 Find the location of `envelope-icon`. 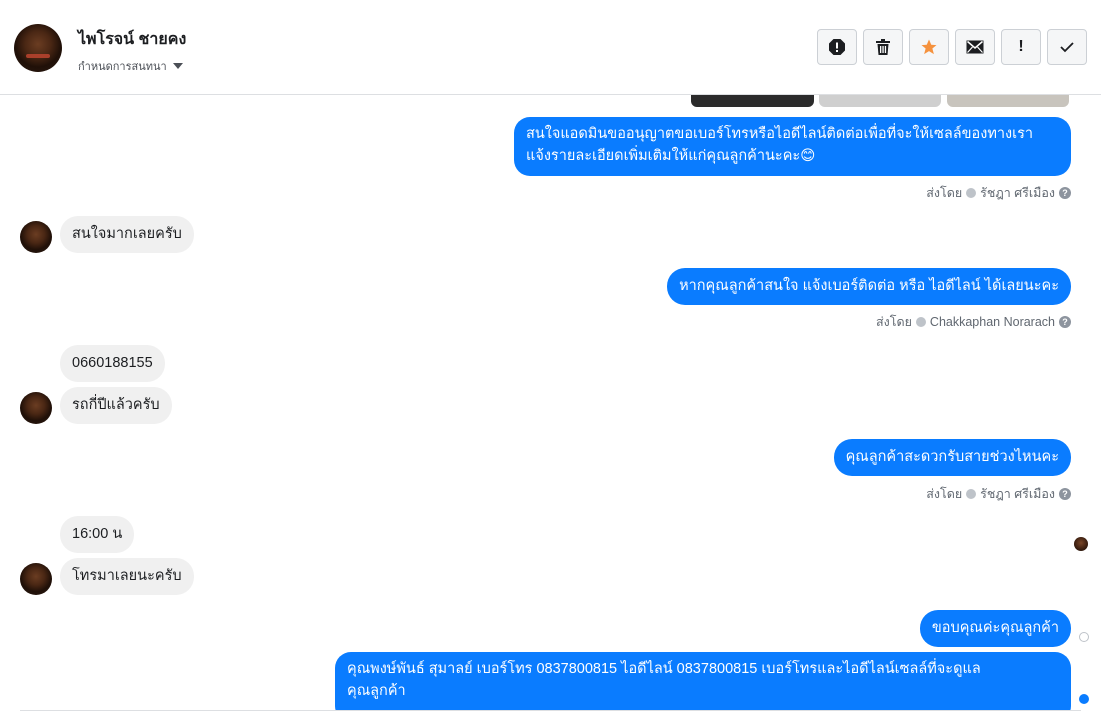

envelope-icon is located at coordinates (975, 47).